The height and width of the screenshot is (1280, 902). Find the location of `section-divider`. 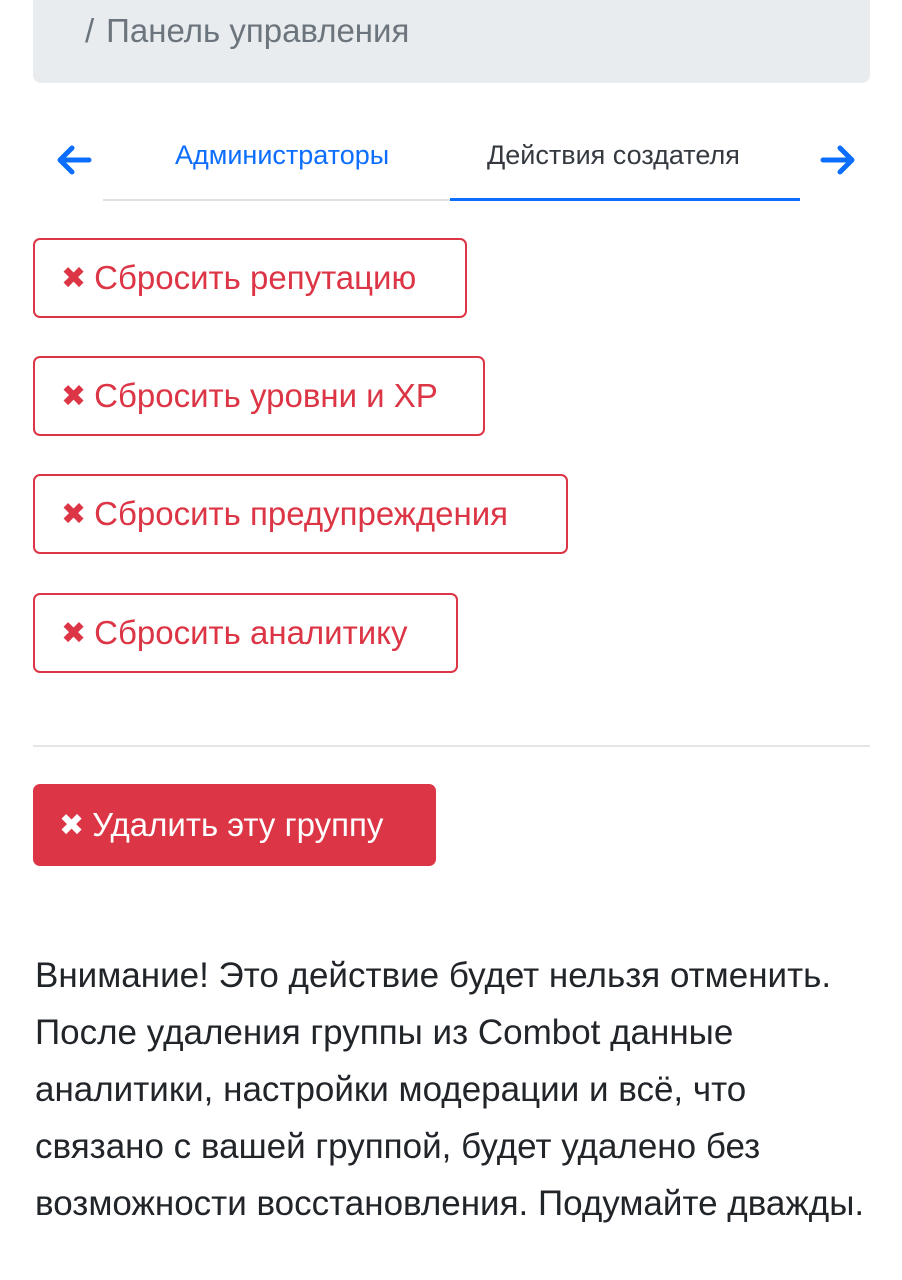

section-divider is located at coordinates (451, 746).